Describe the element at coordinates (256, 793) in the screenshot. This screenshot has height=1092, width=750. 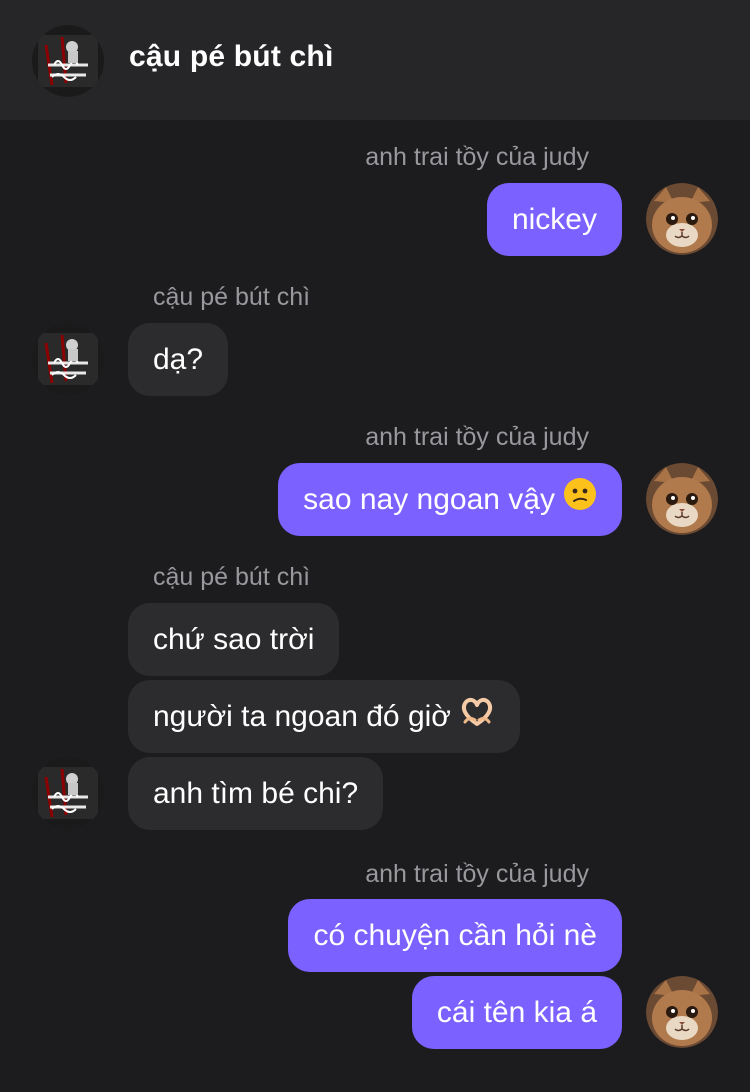
I see `incoming-message: anh tìm bé chi?` at that location.